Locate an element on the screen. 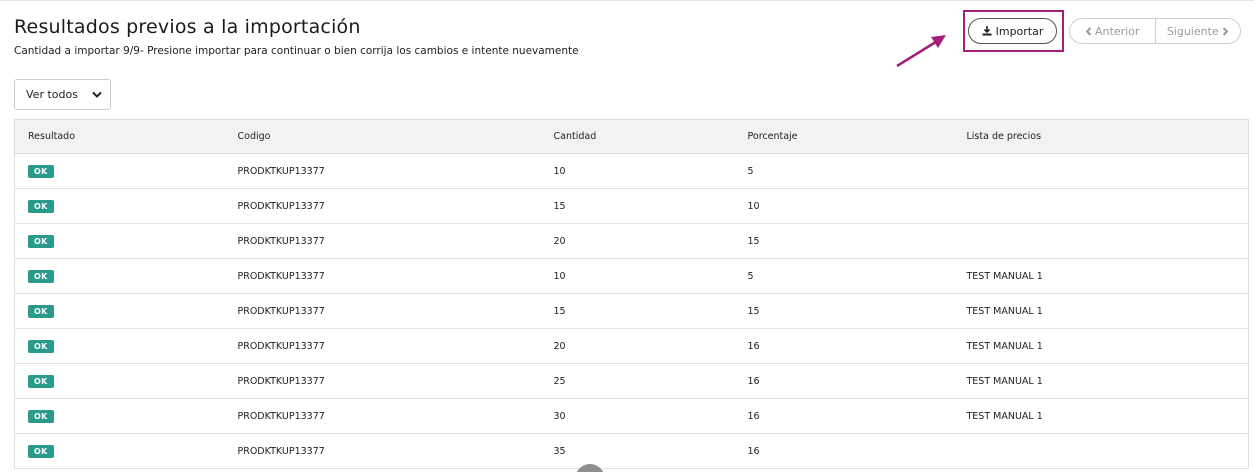 Image resolution: width=1254 pixels, height=472 pixels. next-button: Siguiente is located at coordinates (1197, 31).